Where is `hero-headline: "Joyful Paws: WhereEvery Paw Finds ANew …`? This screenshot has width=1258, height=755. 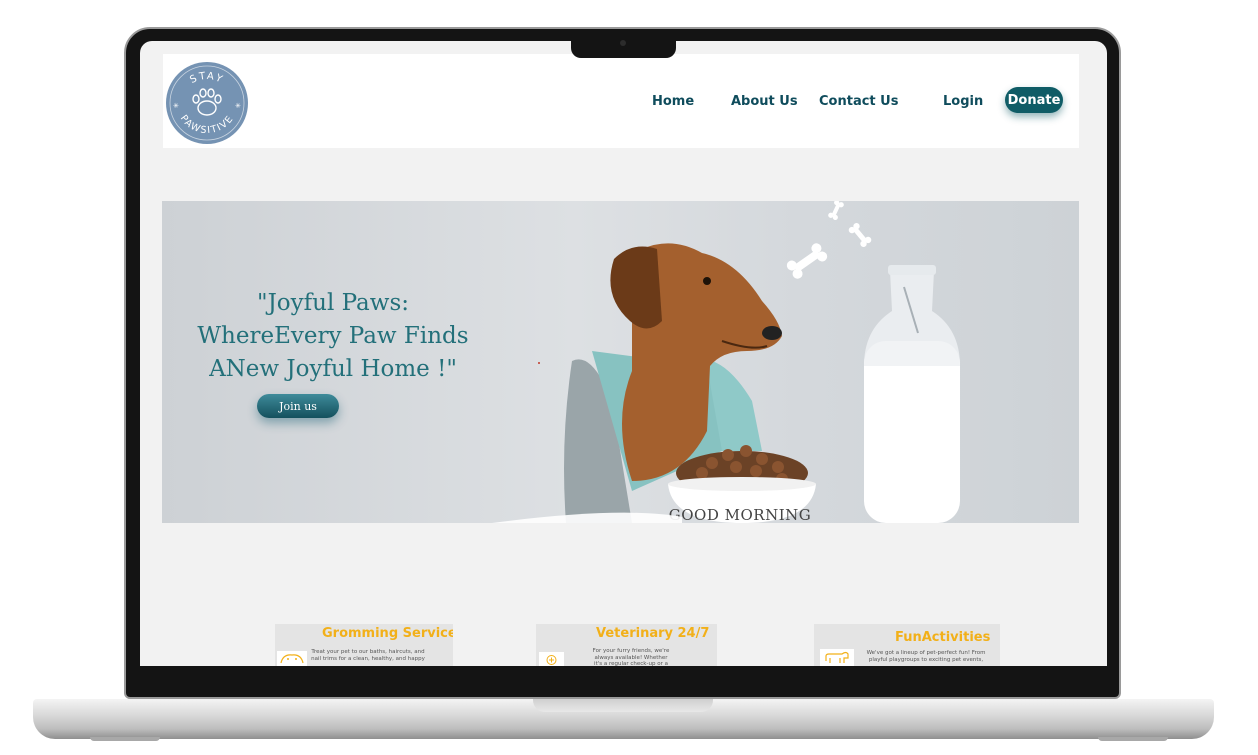
hero-headline: "Joyful Paws: WhereEvery Paw Finds ANew … is located at coordinates (333, 336).